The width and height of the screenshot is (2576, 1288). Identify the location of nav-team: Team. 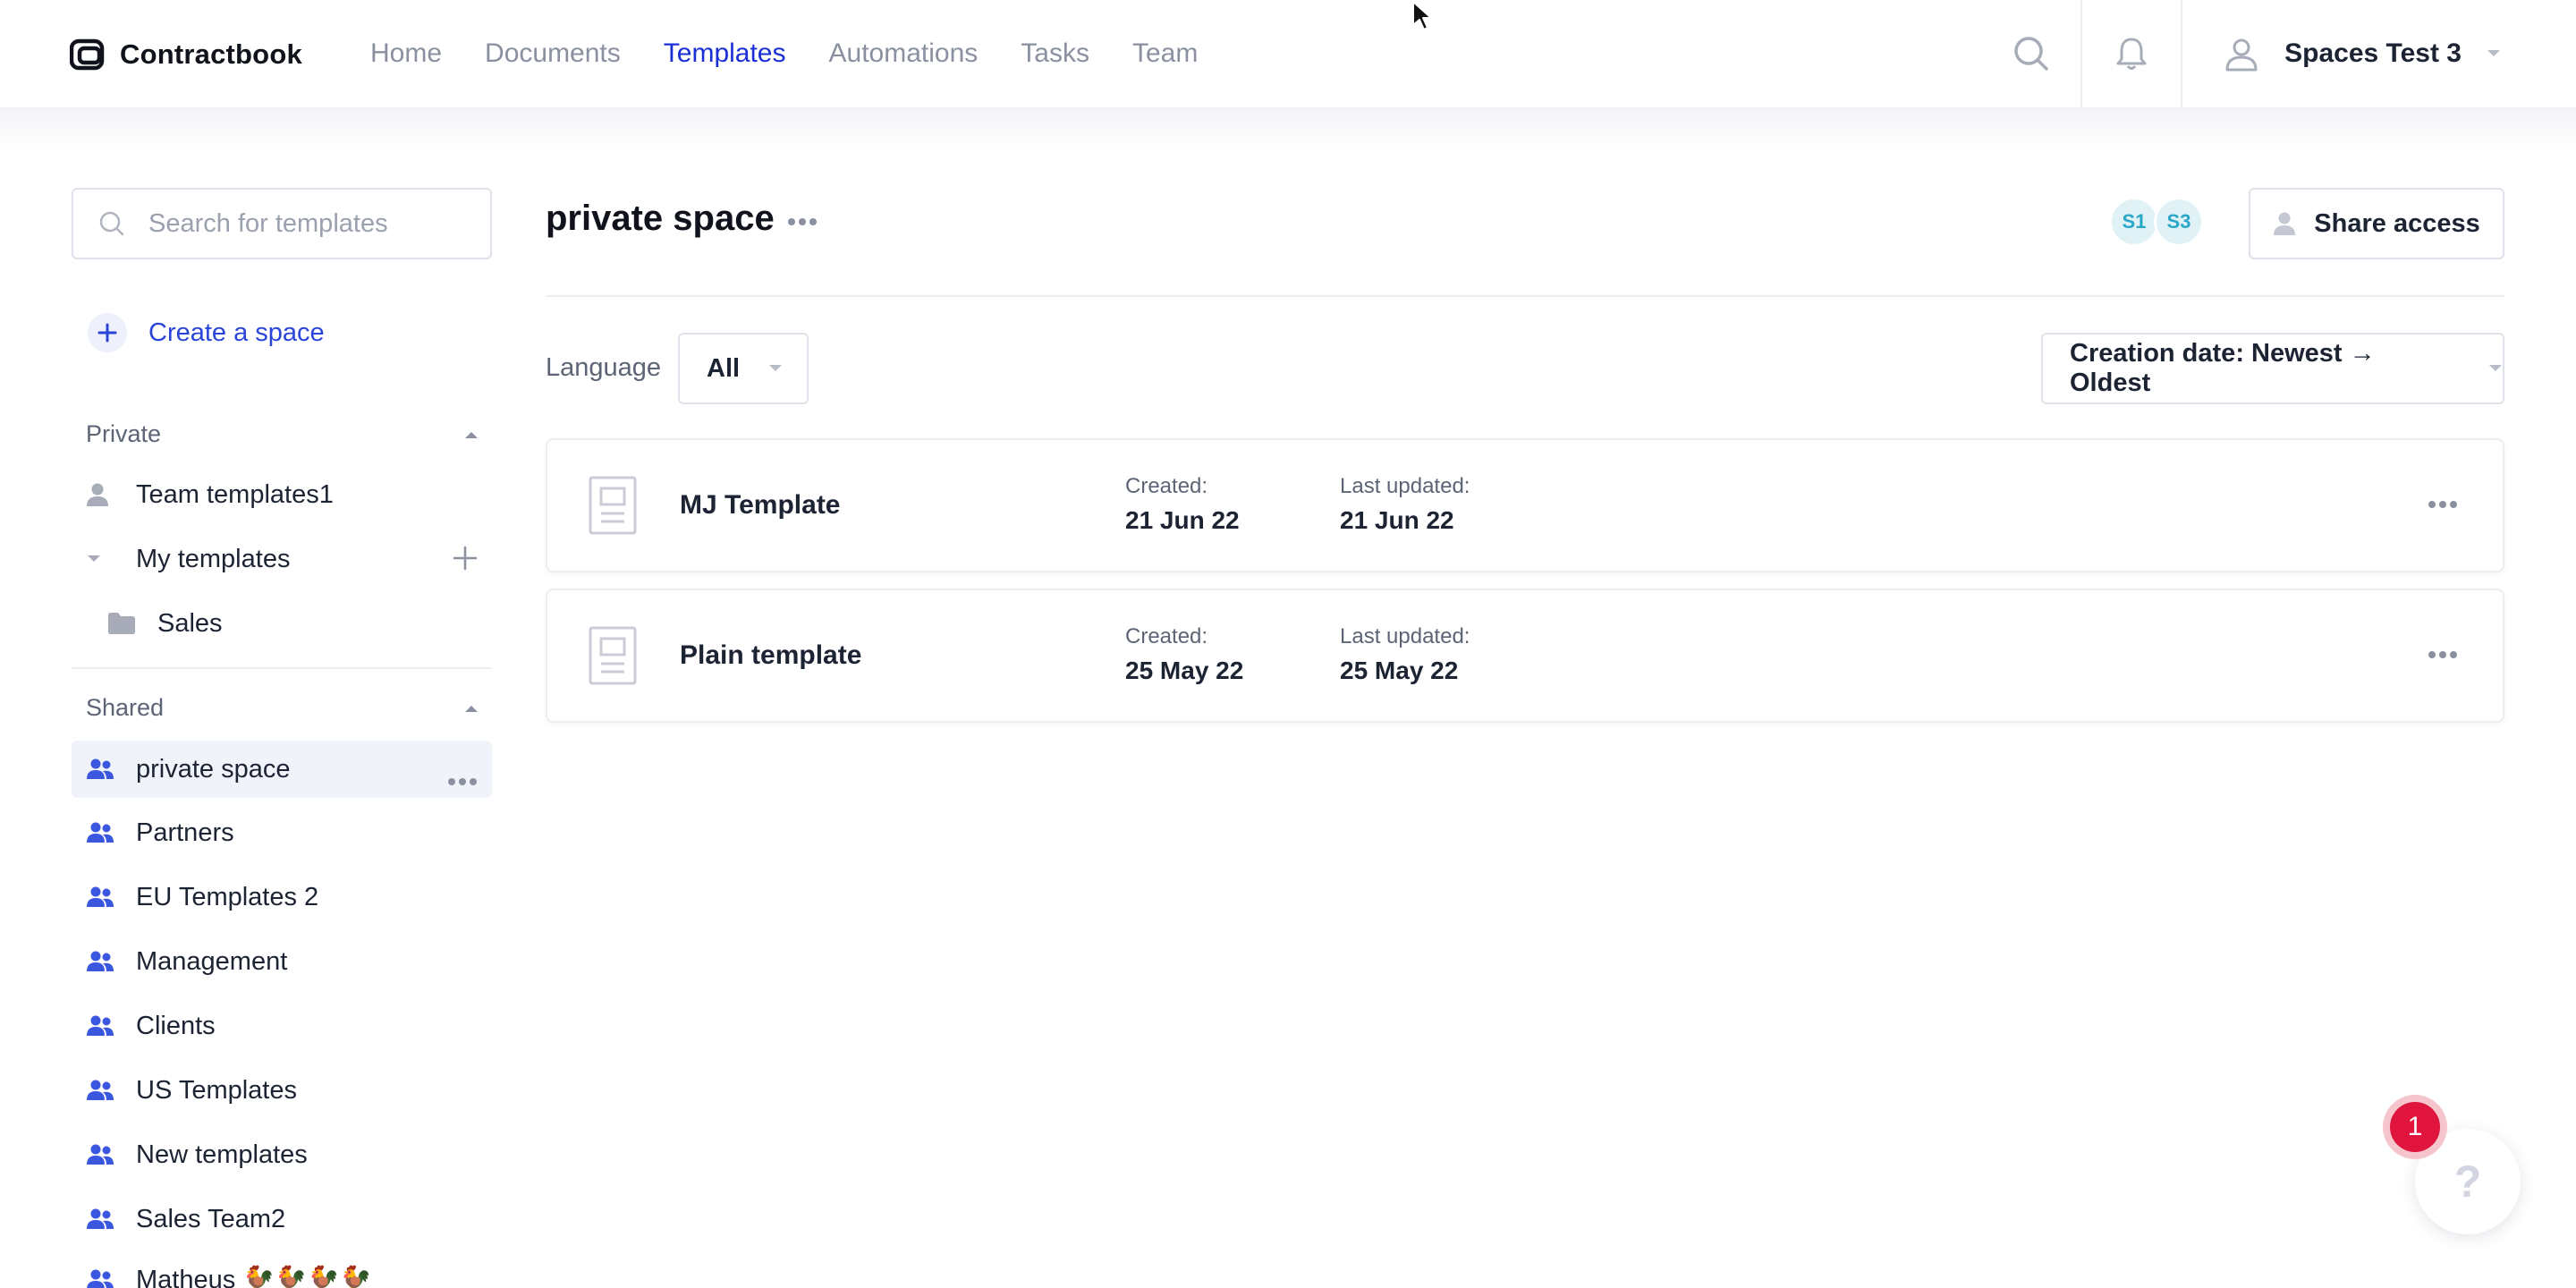
(1165, 53).